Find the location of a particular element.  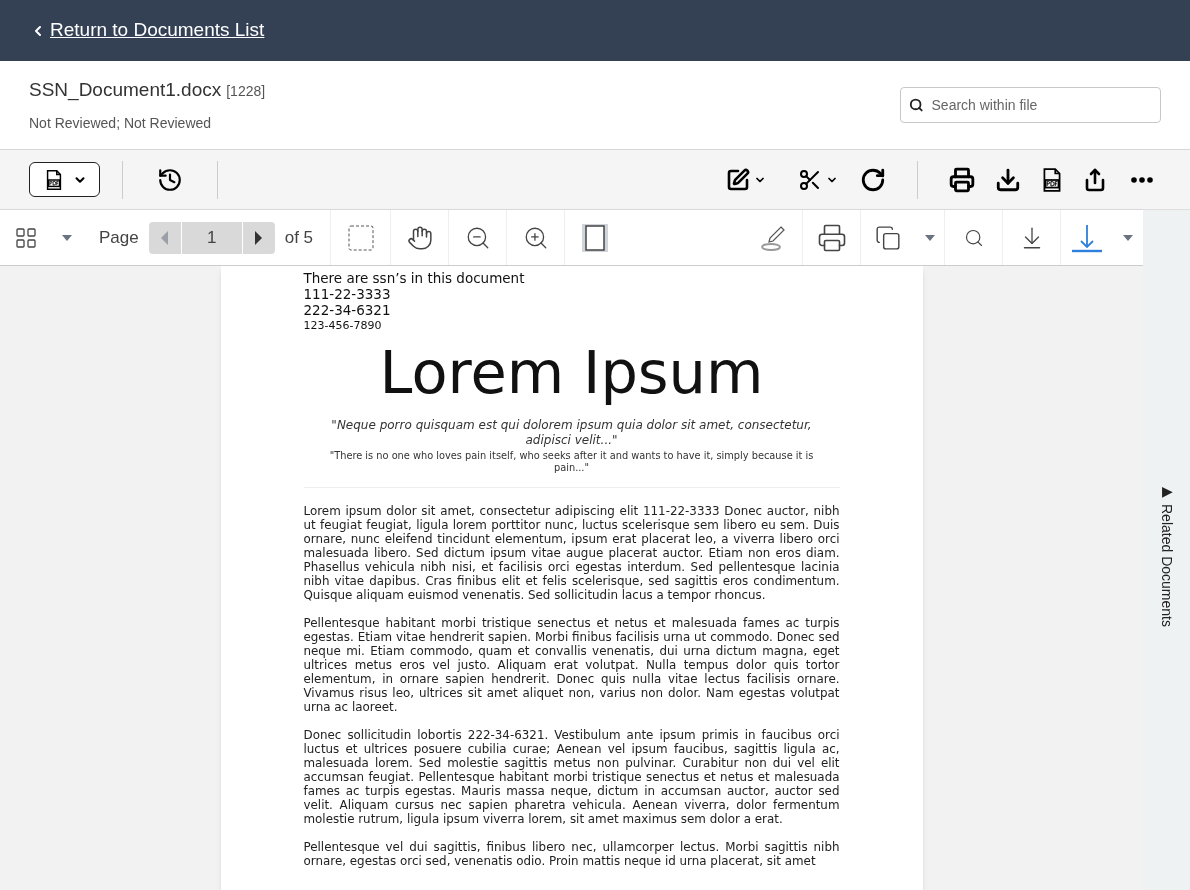

dashed-square-icon is located at coordinates (360, 237).